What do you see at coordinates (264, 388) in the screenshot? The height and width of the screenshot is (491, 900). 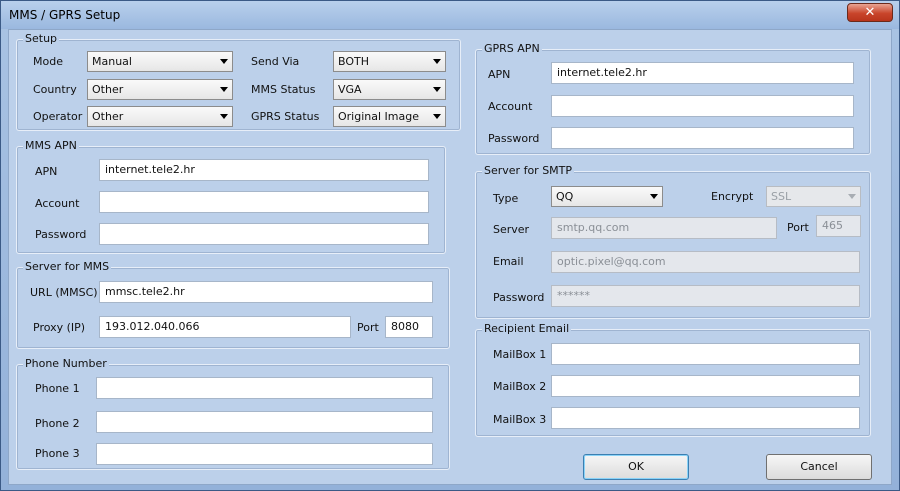 I see `phone1-input` at bounding box center [264, 388].